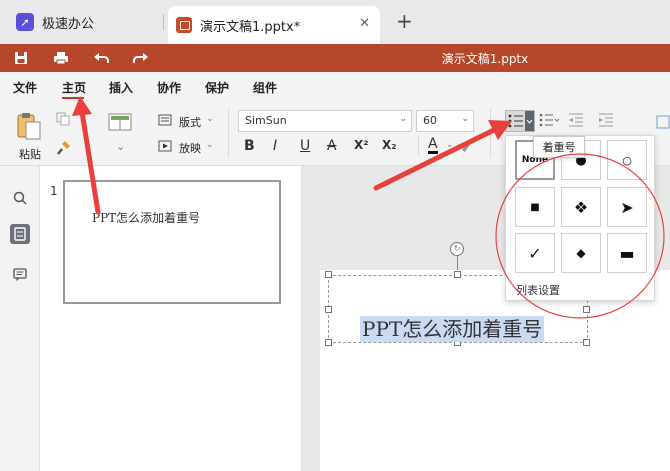 The width and height of the screenshot is (670, 471). What do you see at coordinates (457, 249) in the screenshot?
I see `rotate-handle-icon: ↻` at bounding box center [457, 249].